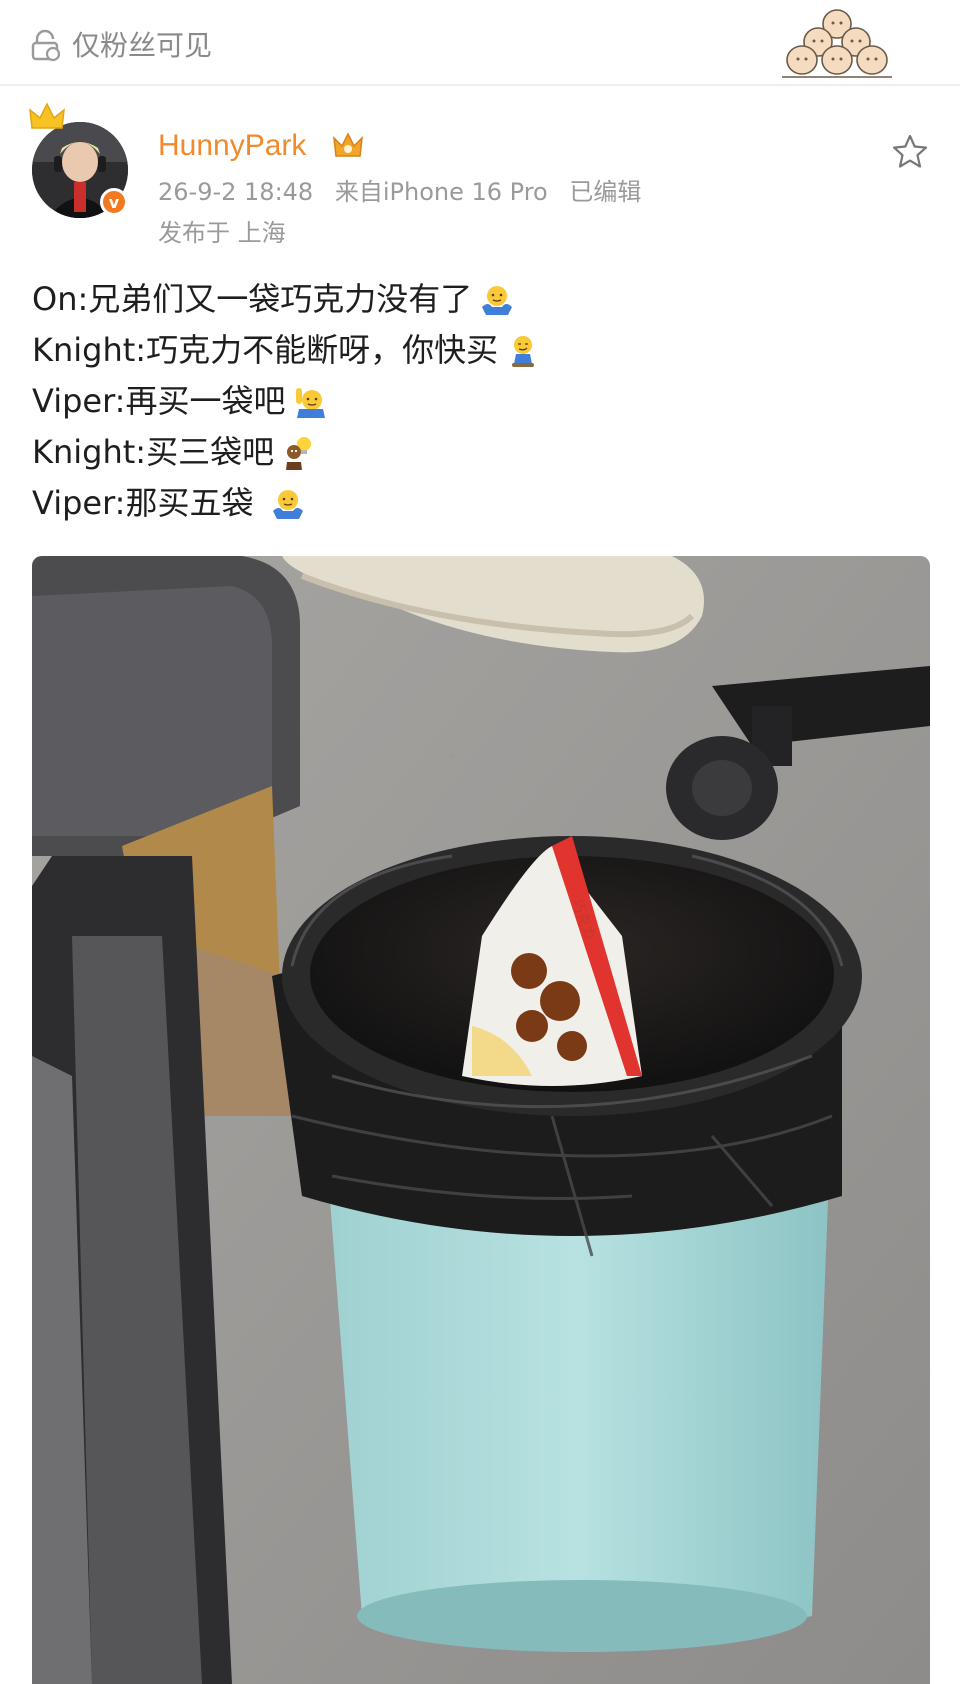 This screenshot has width=960, height=1684. What do you see at coordinates (348, 145) in the screenshot?
I see `vip-crown-icon` at bounding box center [348, 145].